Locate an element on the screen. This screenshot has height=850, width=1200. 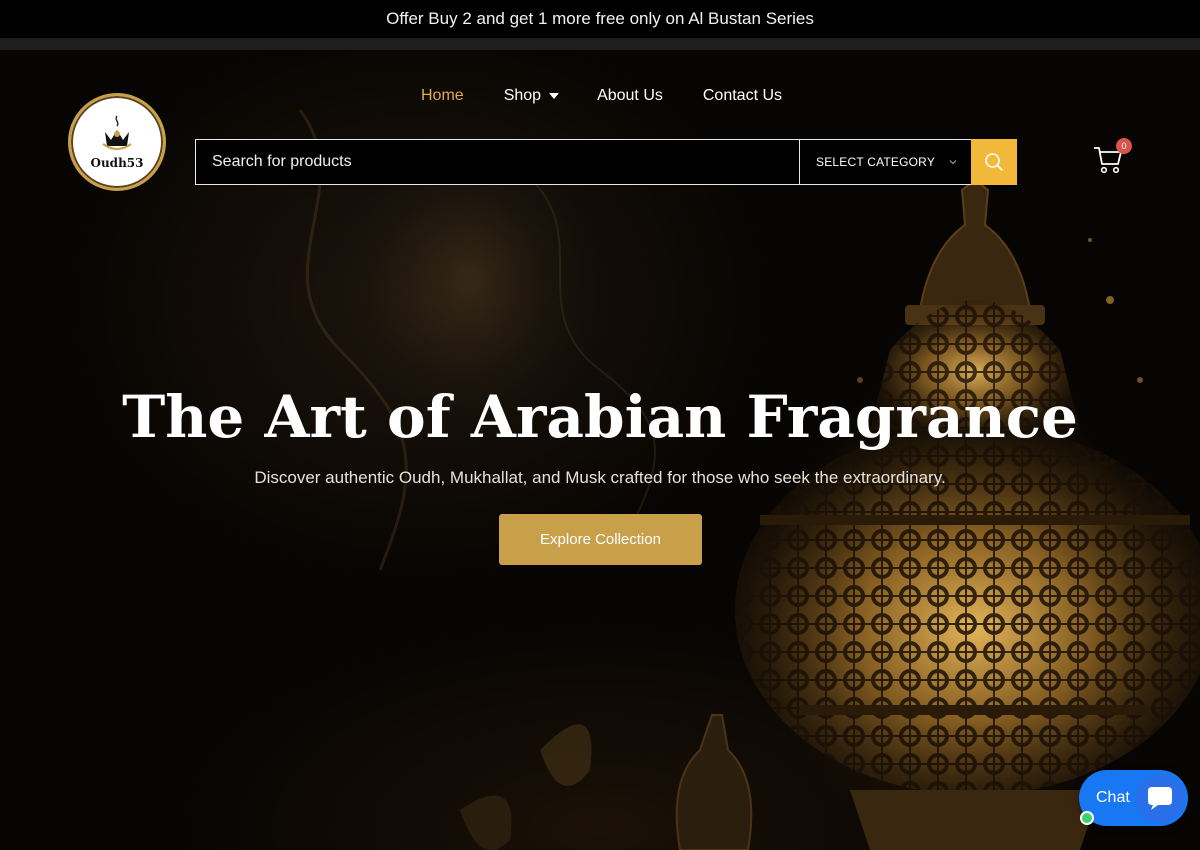
chat-widget-button: Chat is located at coordinates (1133, 798).